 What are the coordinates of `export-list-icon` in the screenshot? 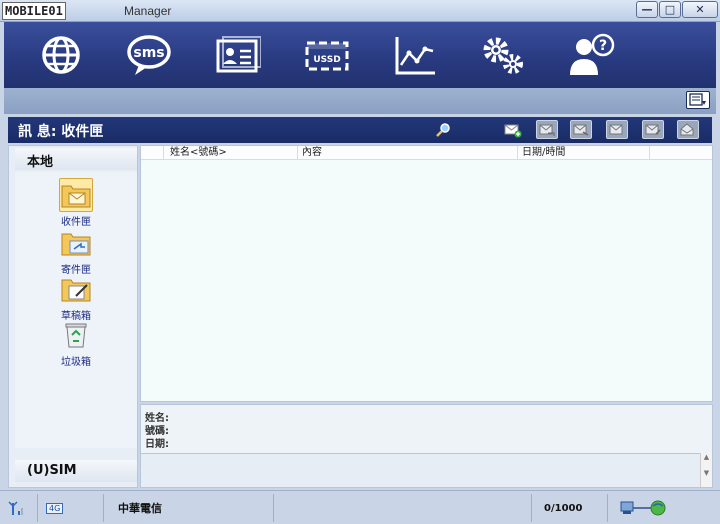 It's located at (697, 99).